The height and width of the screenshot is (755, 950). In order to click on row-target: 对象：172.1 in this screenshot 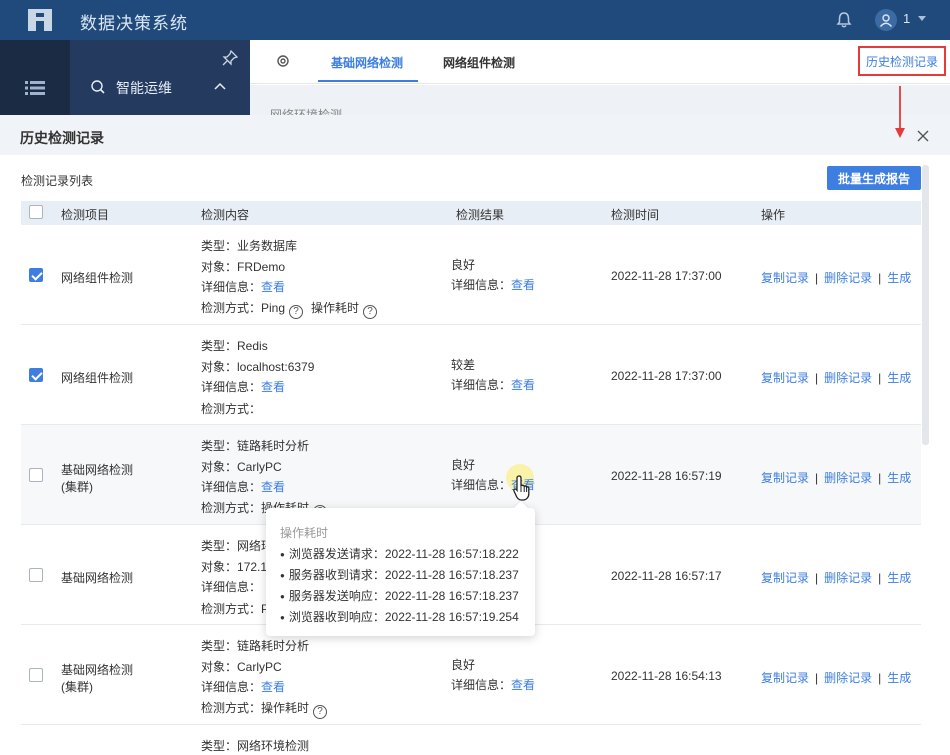, I will do `click(234, 567)`.